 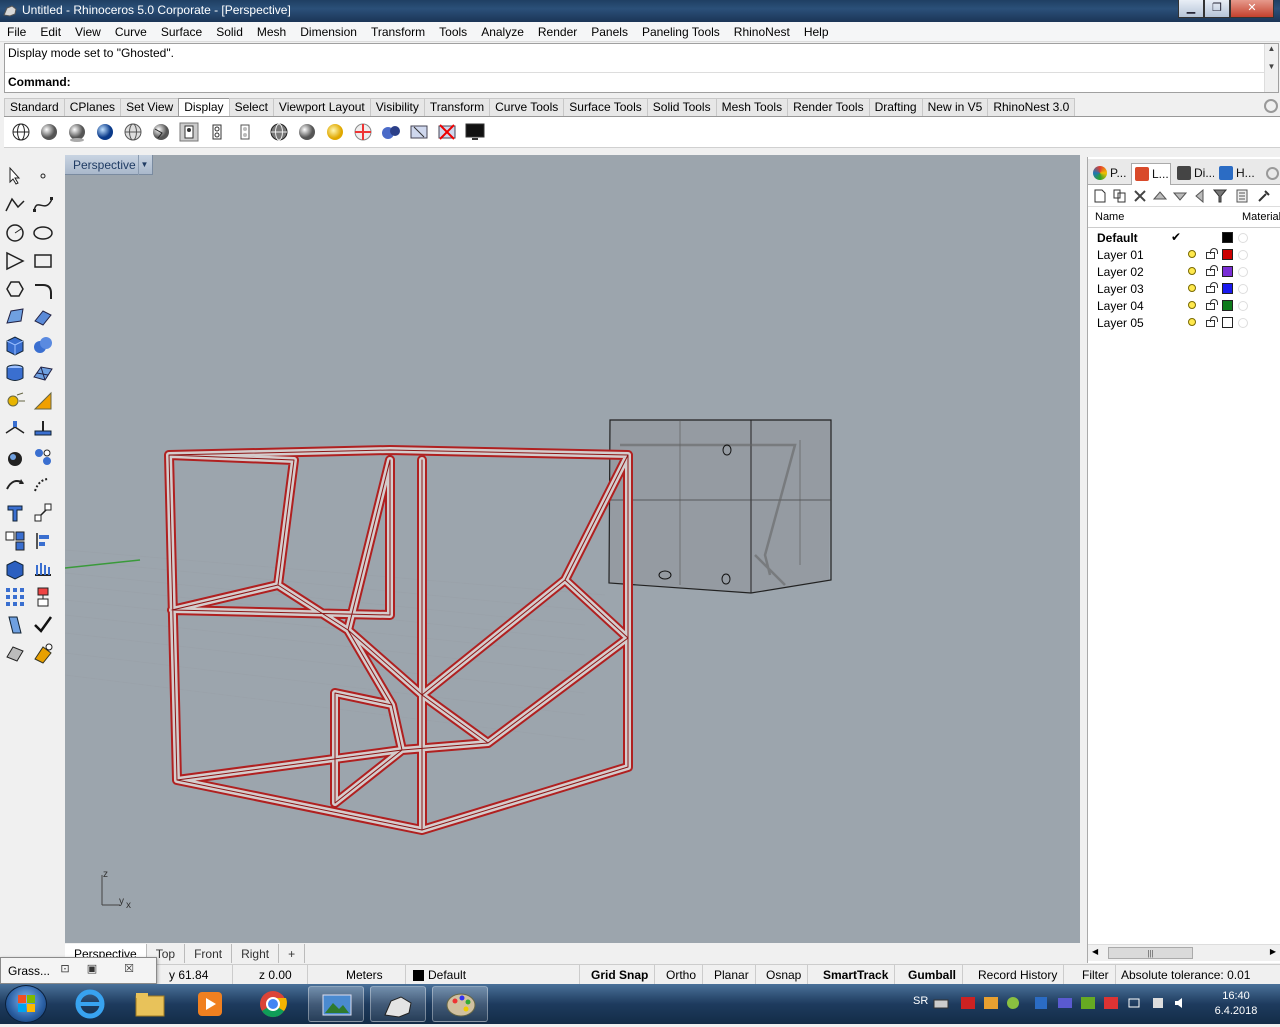 I want to click on analyze-icon, so click(x=15, y=625).